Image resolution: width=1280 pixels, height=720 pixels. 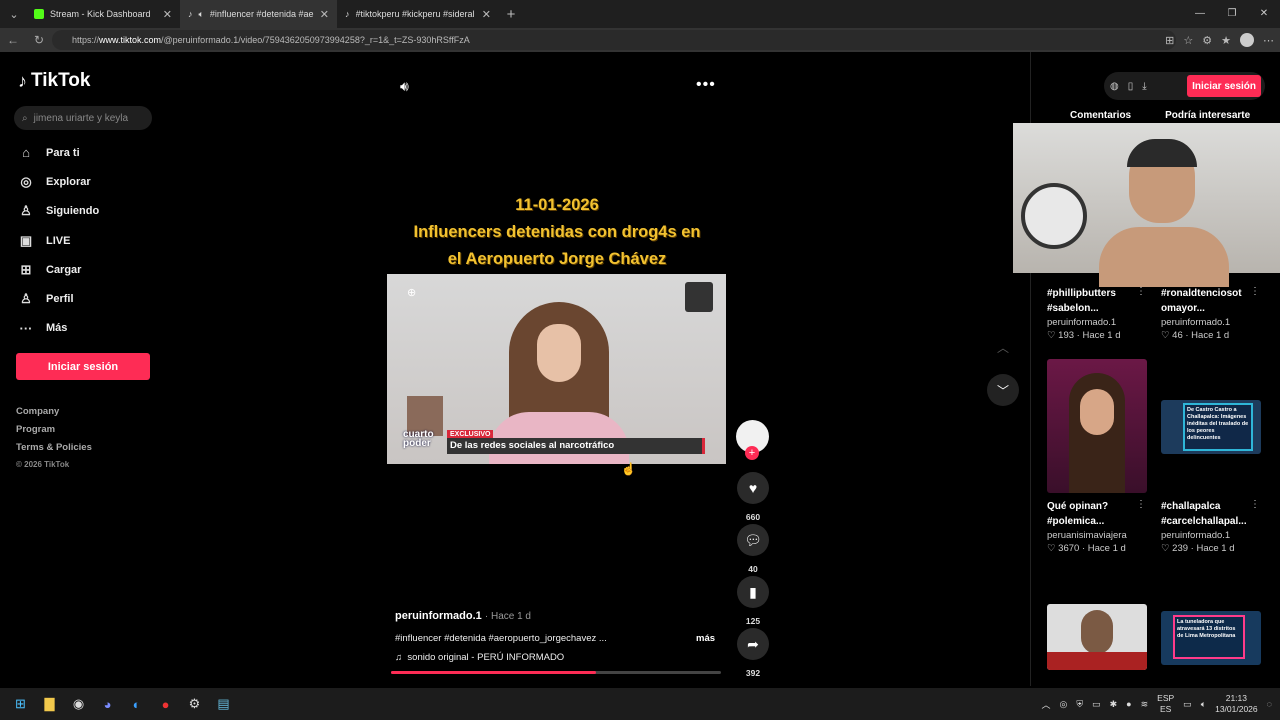 I want to click on video-author: peruinformado.1 · Hace 1 d, so click(x=463, y=616).